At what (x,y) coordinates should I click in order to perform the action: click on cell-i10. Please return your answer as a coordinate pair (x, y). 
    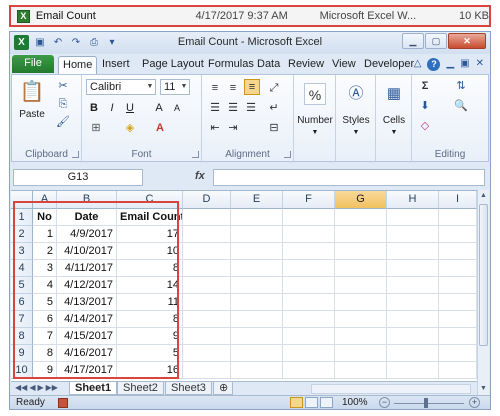
    Looking at the image, I should click on (458, 370).